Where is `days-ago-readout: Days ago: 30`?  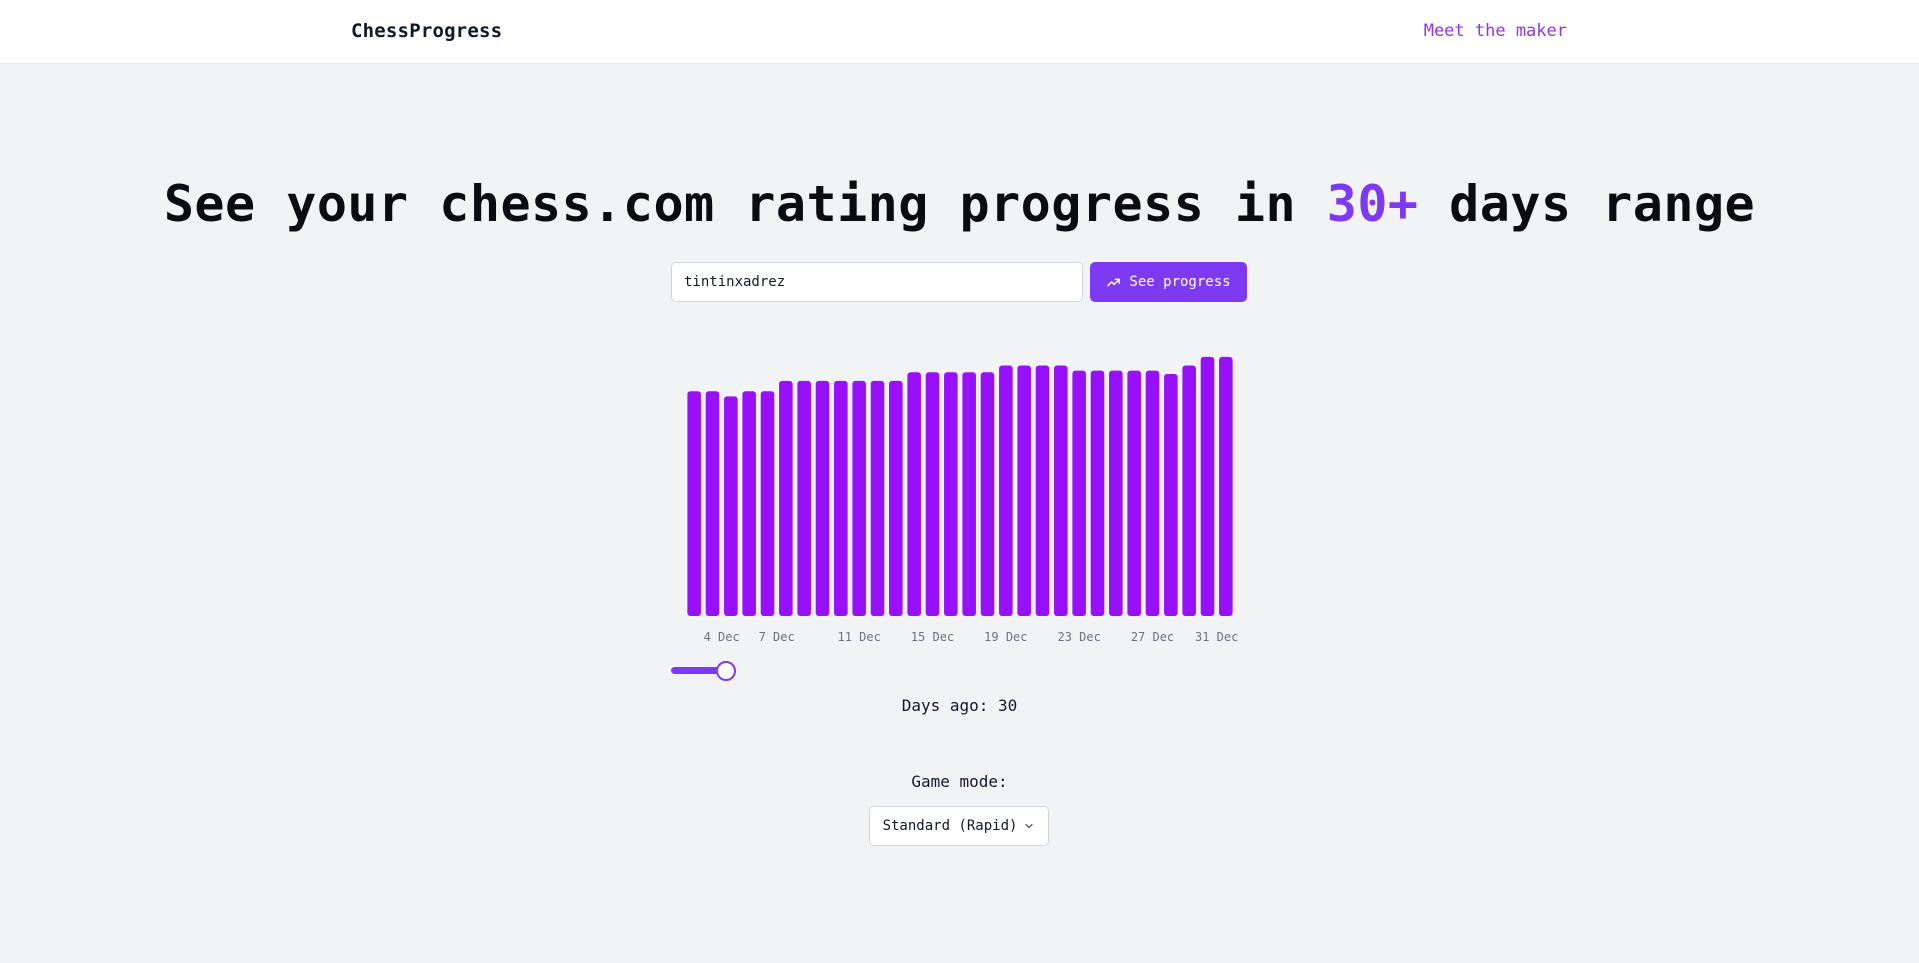
days-ago-readout: Days ago: 30 is located at coordinates (959, 705).